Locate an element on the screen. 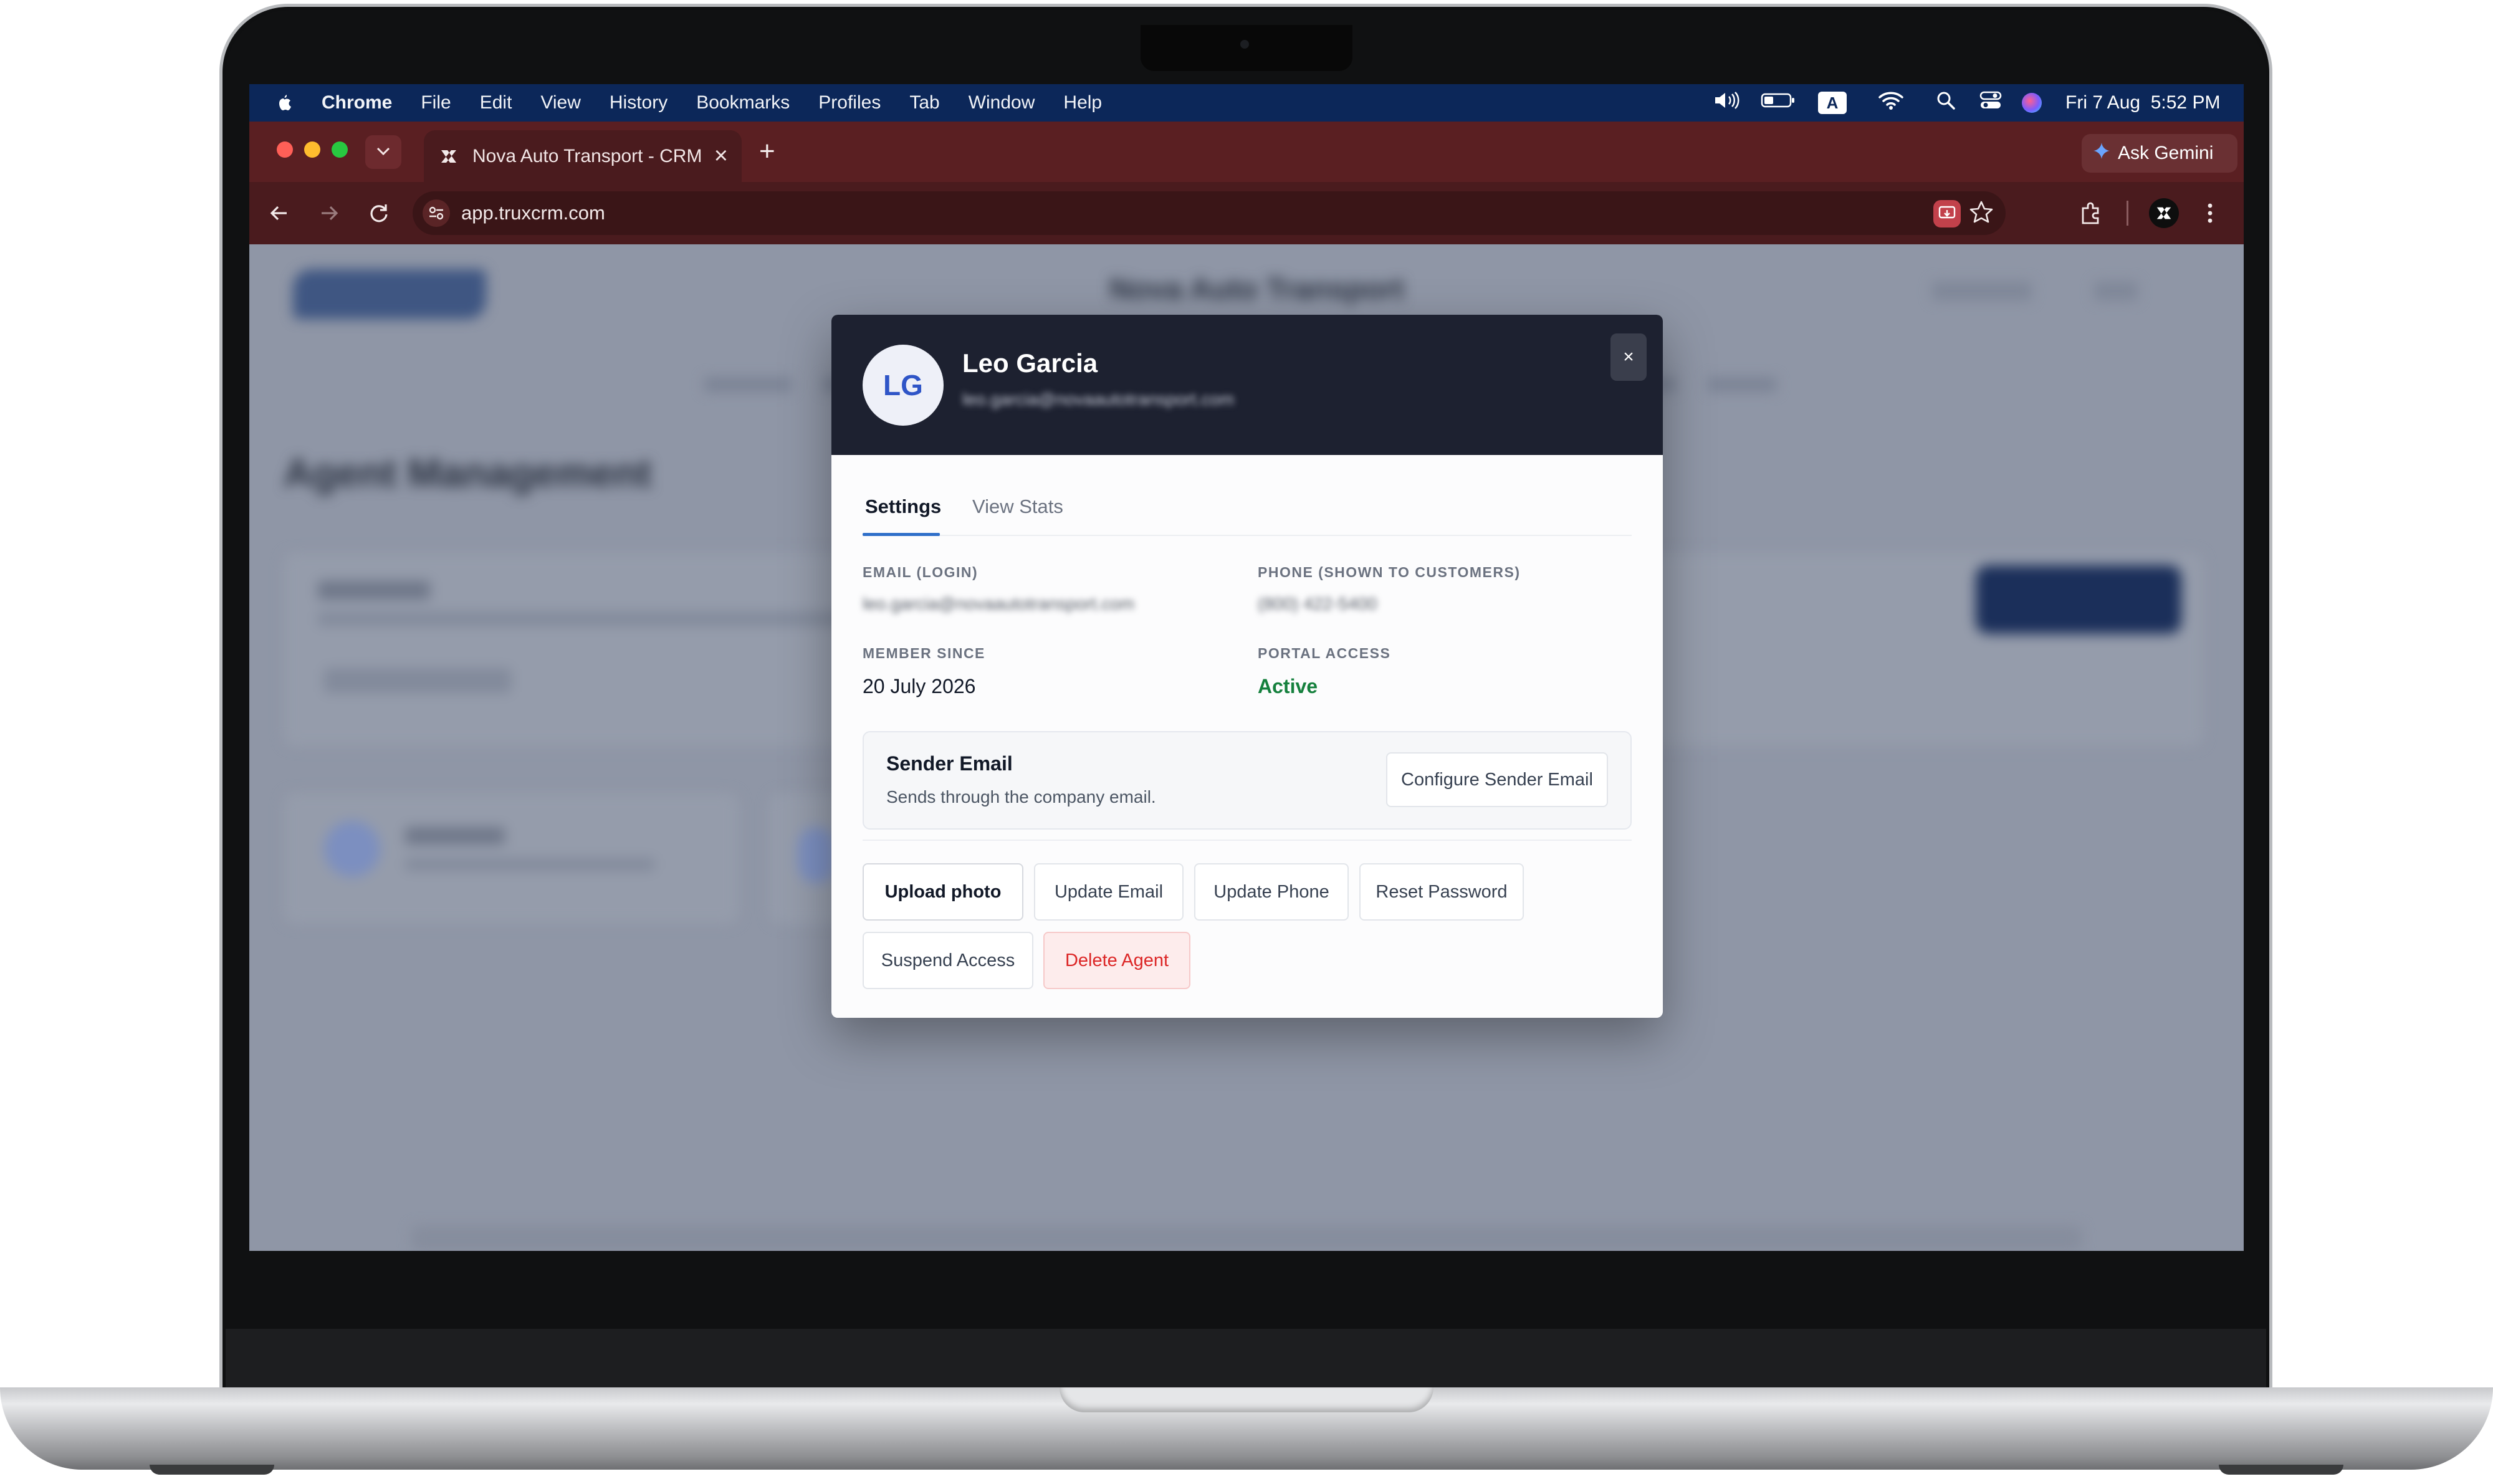 The height and width of the screenshot is (1484, 2493). reload-icon is located at coordinates (379, 215).